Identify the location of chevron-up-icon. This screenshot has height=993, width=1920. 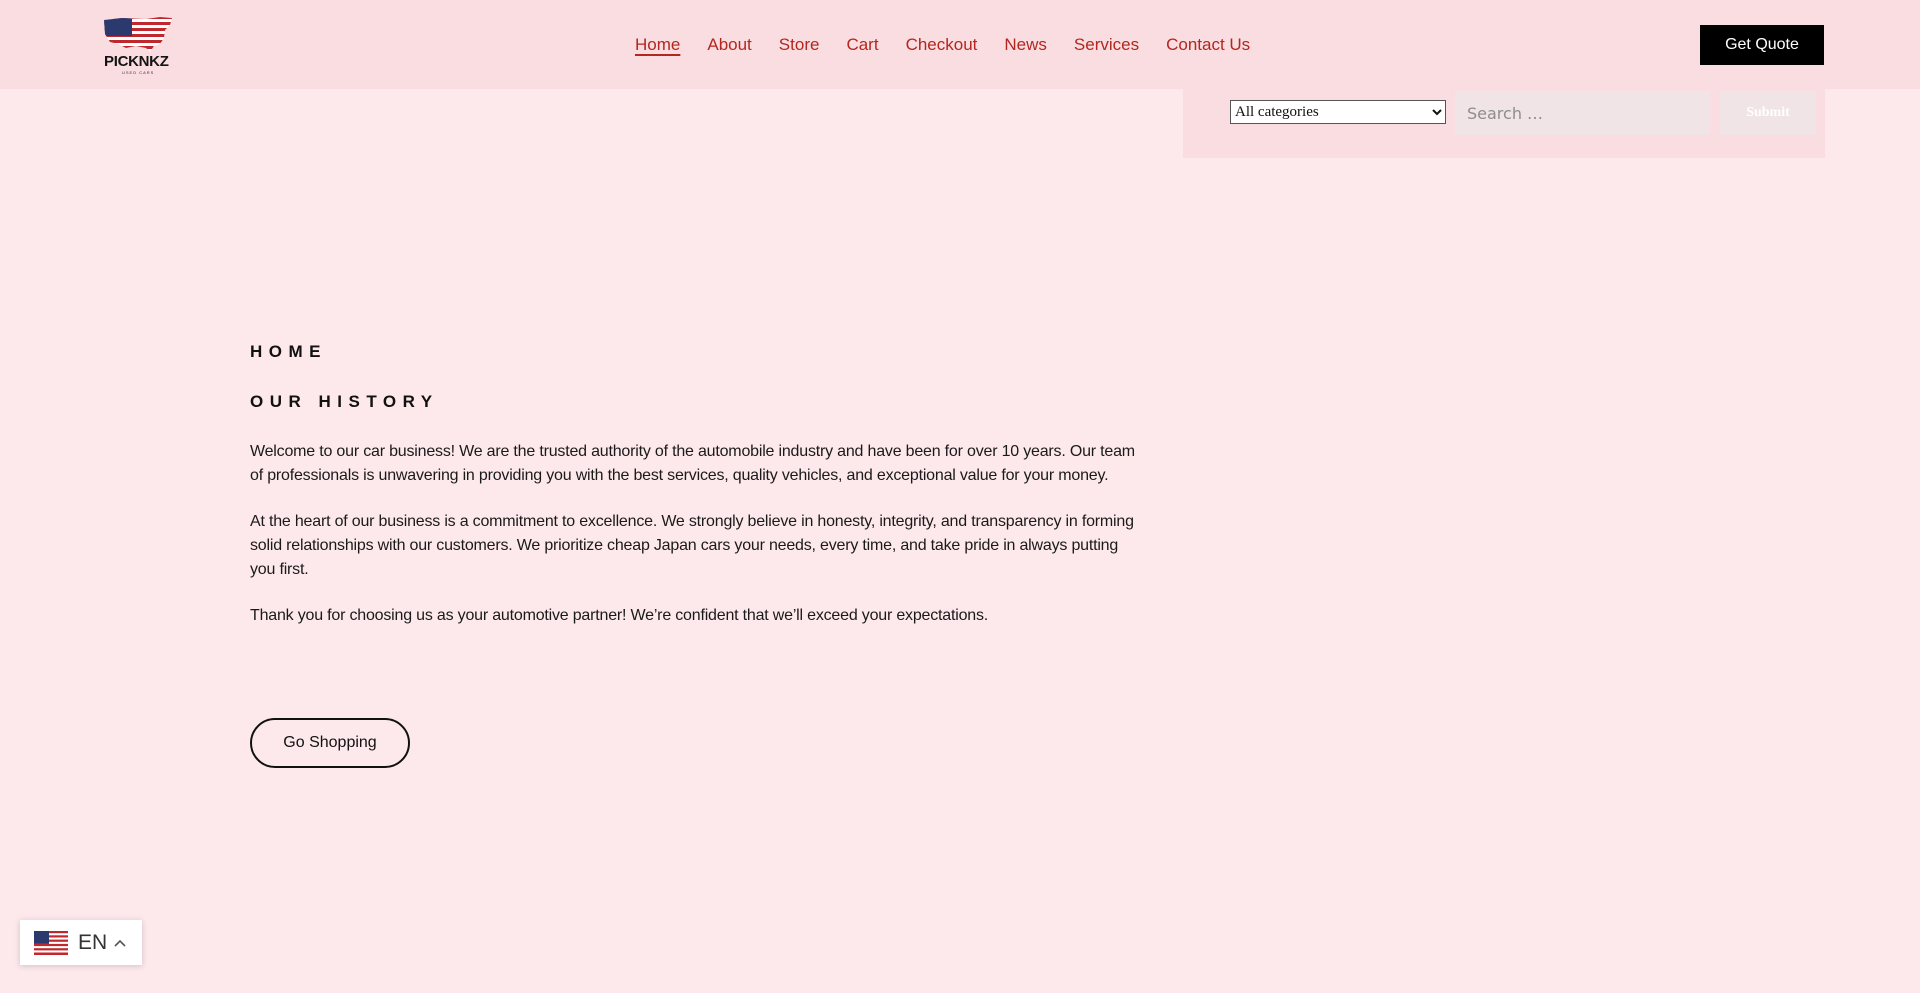
(120, 943).